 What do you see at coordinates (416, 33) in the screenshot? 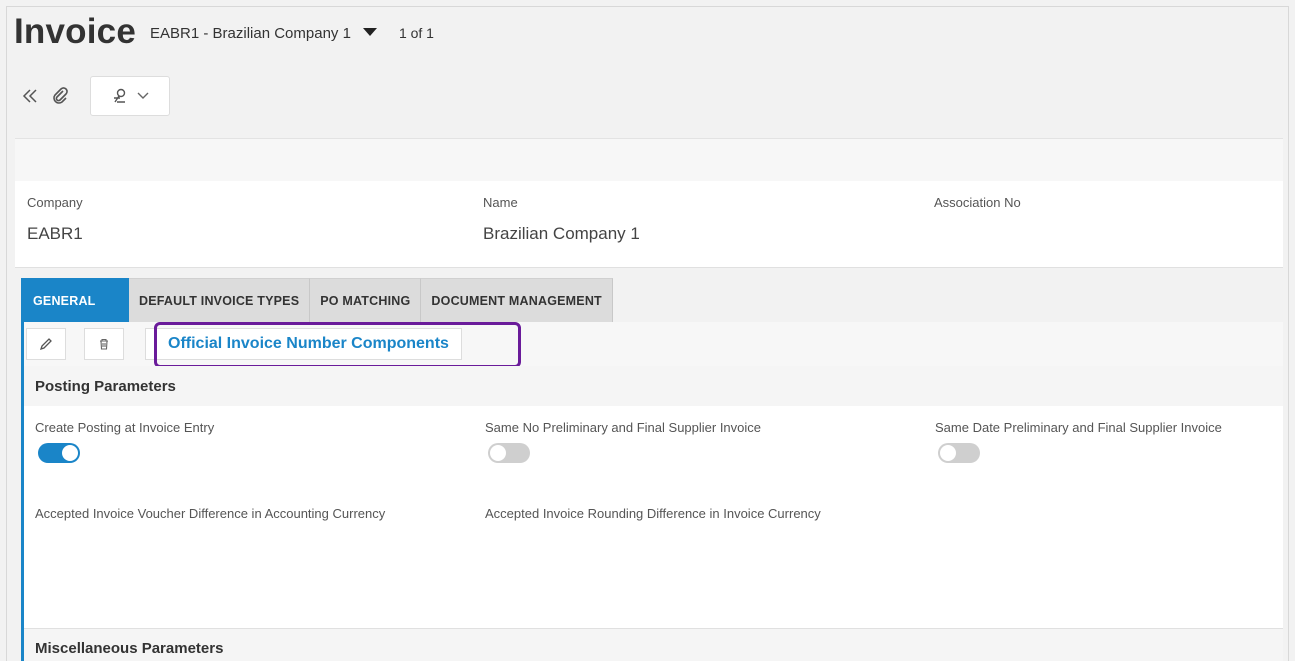
I see `record-count: 1 of 1` at bounding box center [416, 33].